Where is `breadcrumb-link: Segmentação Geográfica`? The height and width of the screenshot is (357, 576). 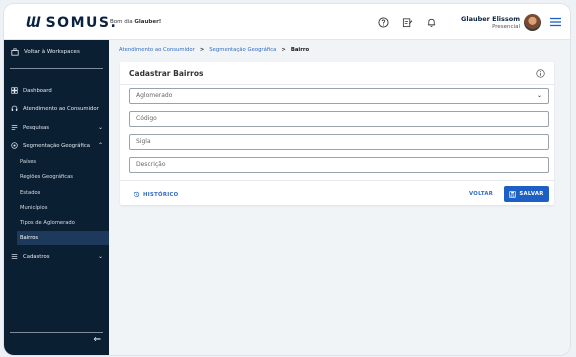 breadcrumb-link: Segmentação Geográfica is located at coordinates (242, 50).